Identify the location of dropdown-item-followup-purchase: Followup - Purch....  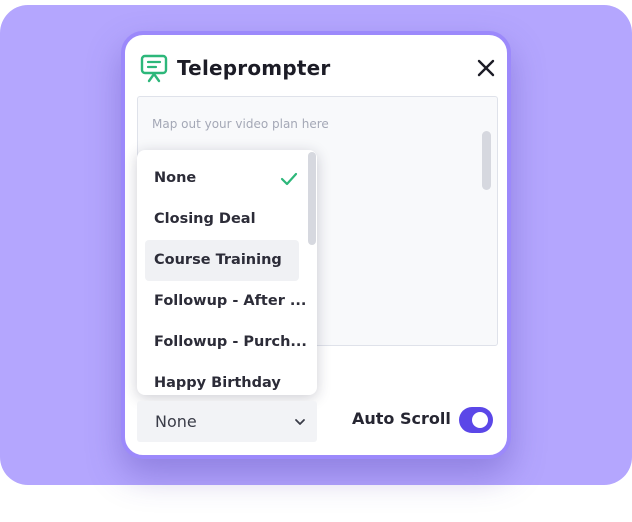
(226, 342).